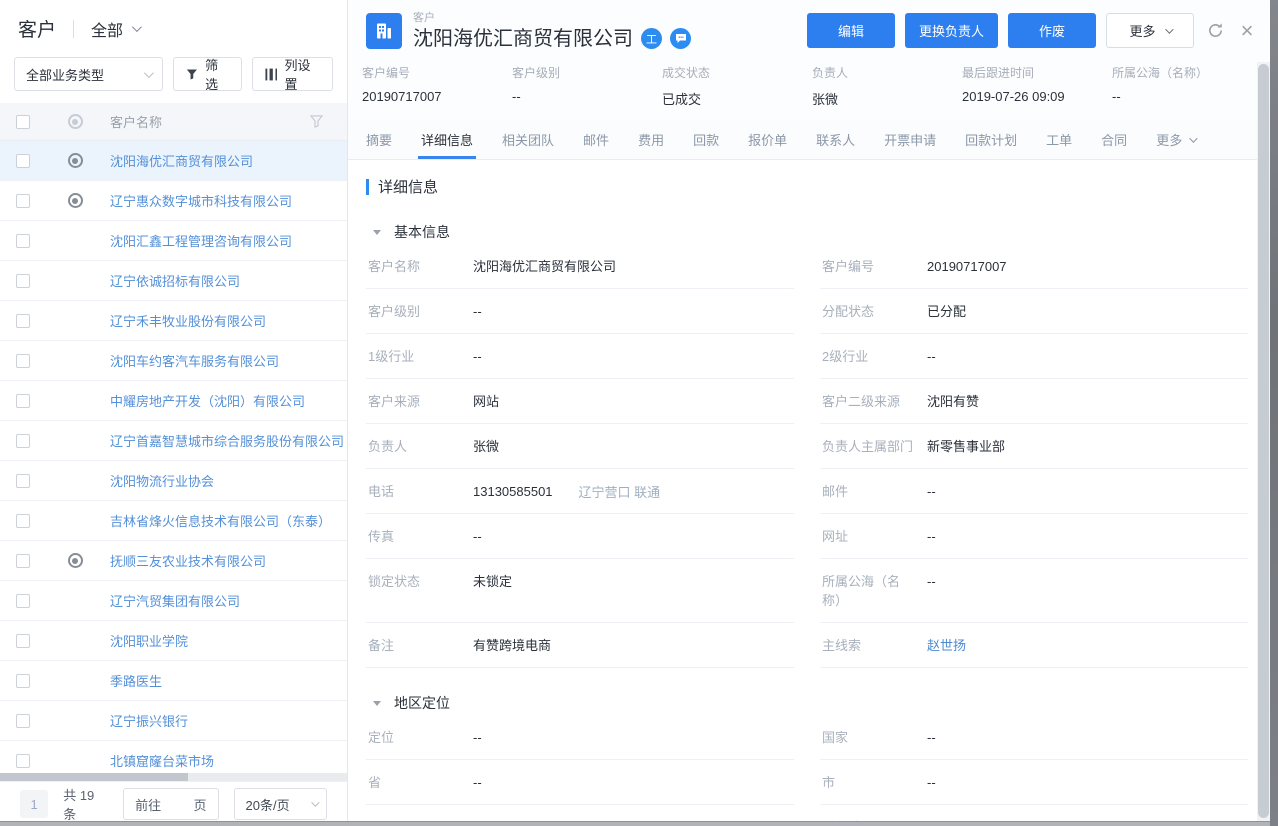 The height and width of the screenshot is (826, 1278). What do you see at coordinates (166, 760) in the screenshot?
I see `customer-link: 北镇窟窿台菜市场` at bounding box center [166, 760].